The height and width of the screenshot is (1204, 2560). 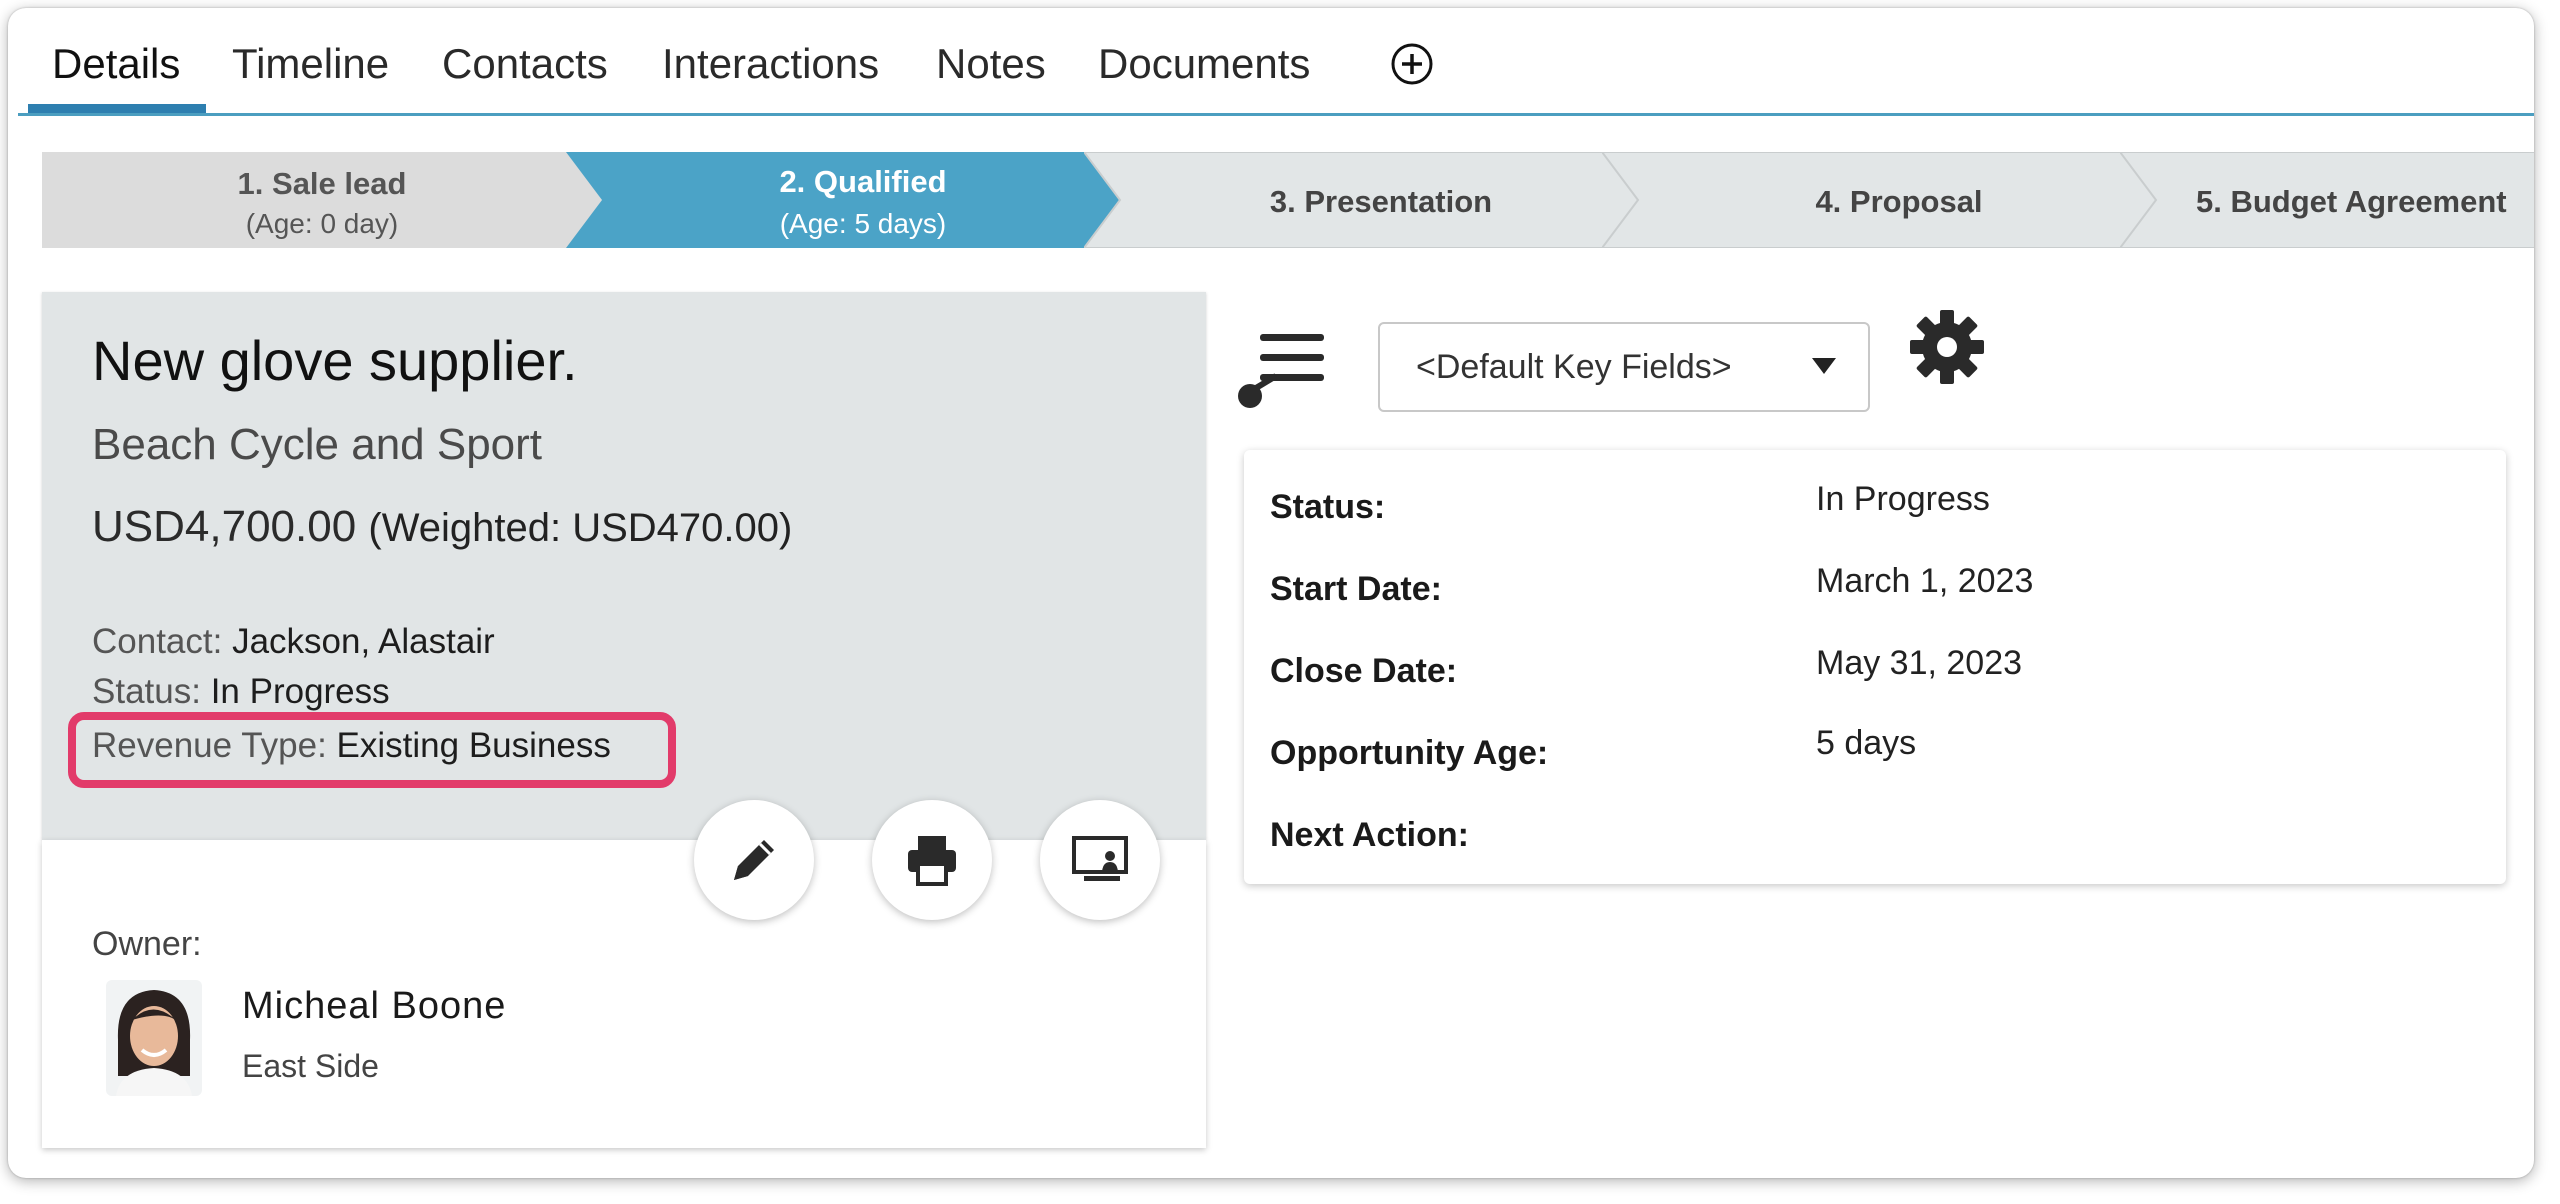 I want to click on stage-budget-agreement: 5. Budget Agreement, so click(x=2327, y=200).